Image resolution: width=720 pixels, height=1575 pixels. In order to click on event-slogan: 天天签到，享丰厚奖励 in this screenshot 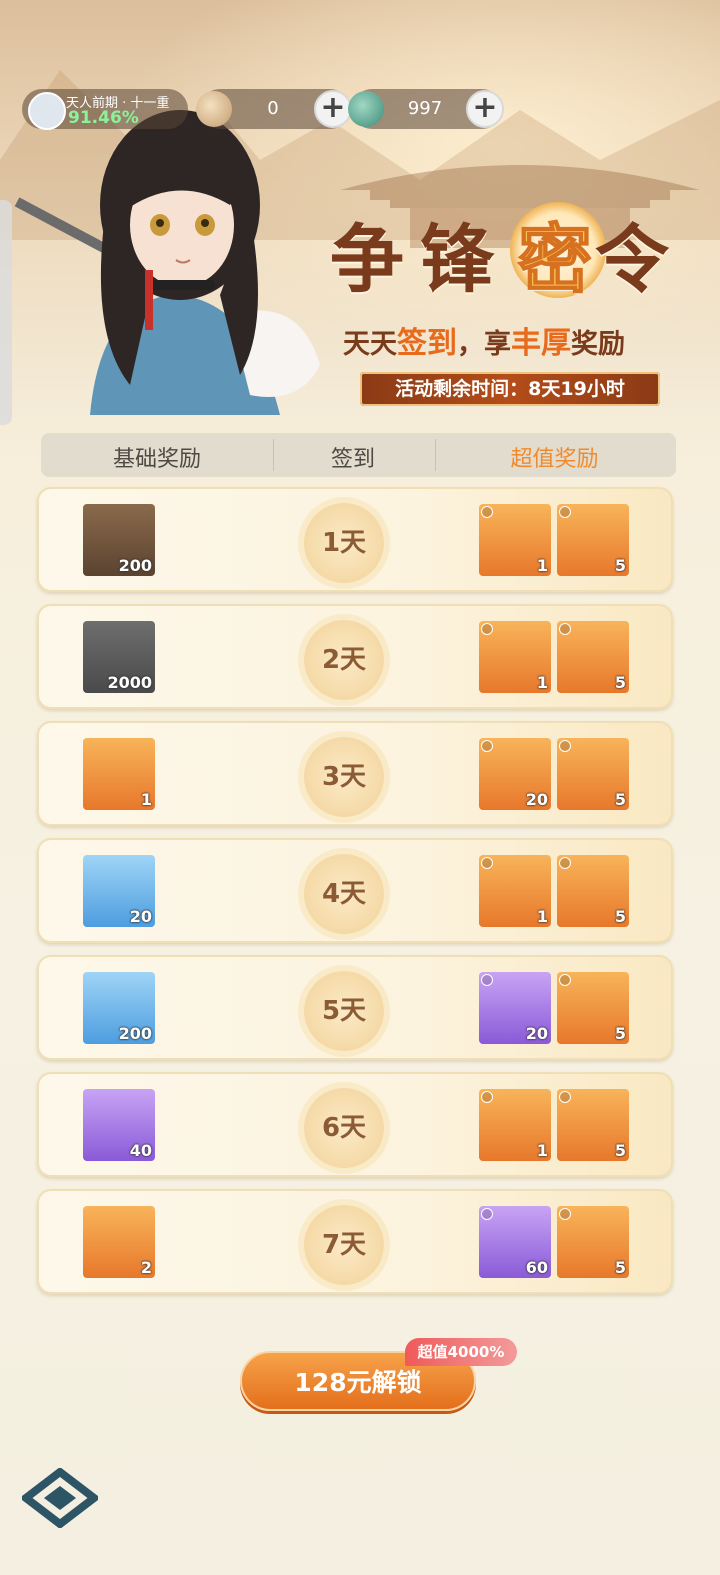, I will do `click(513, 340)`.